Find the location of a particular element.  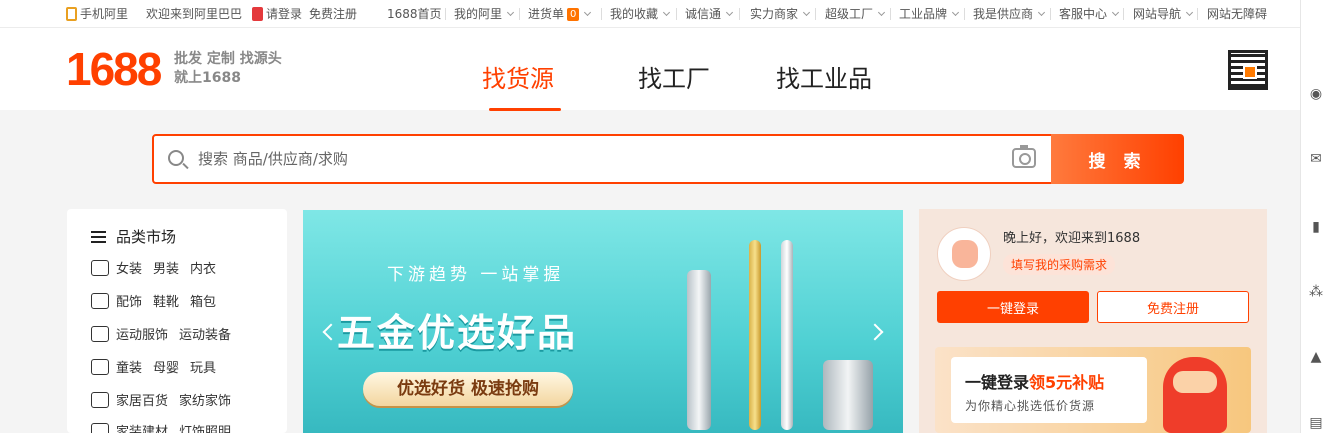

handle-decoration is located at coordinates (787, 335).